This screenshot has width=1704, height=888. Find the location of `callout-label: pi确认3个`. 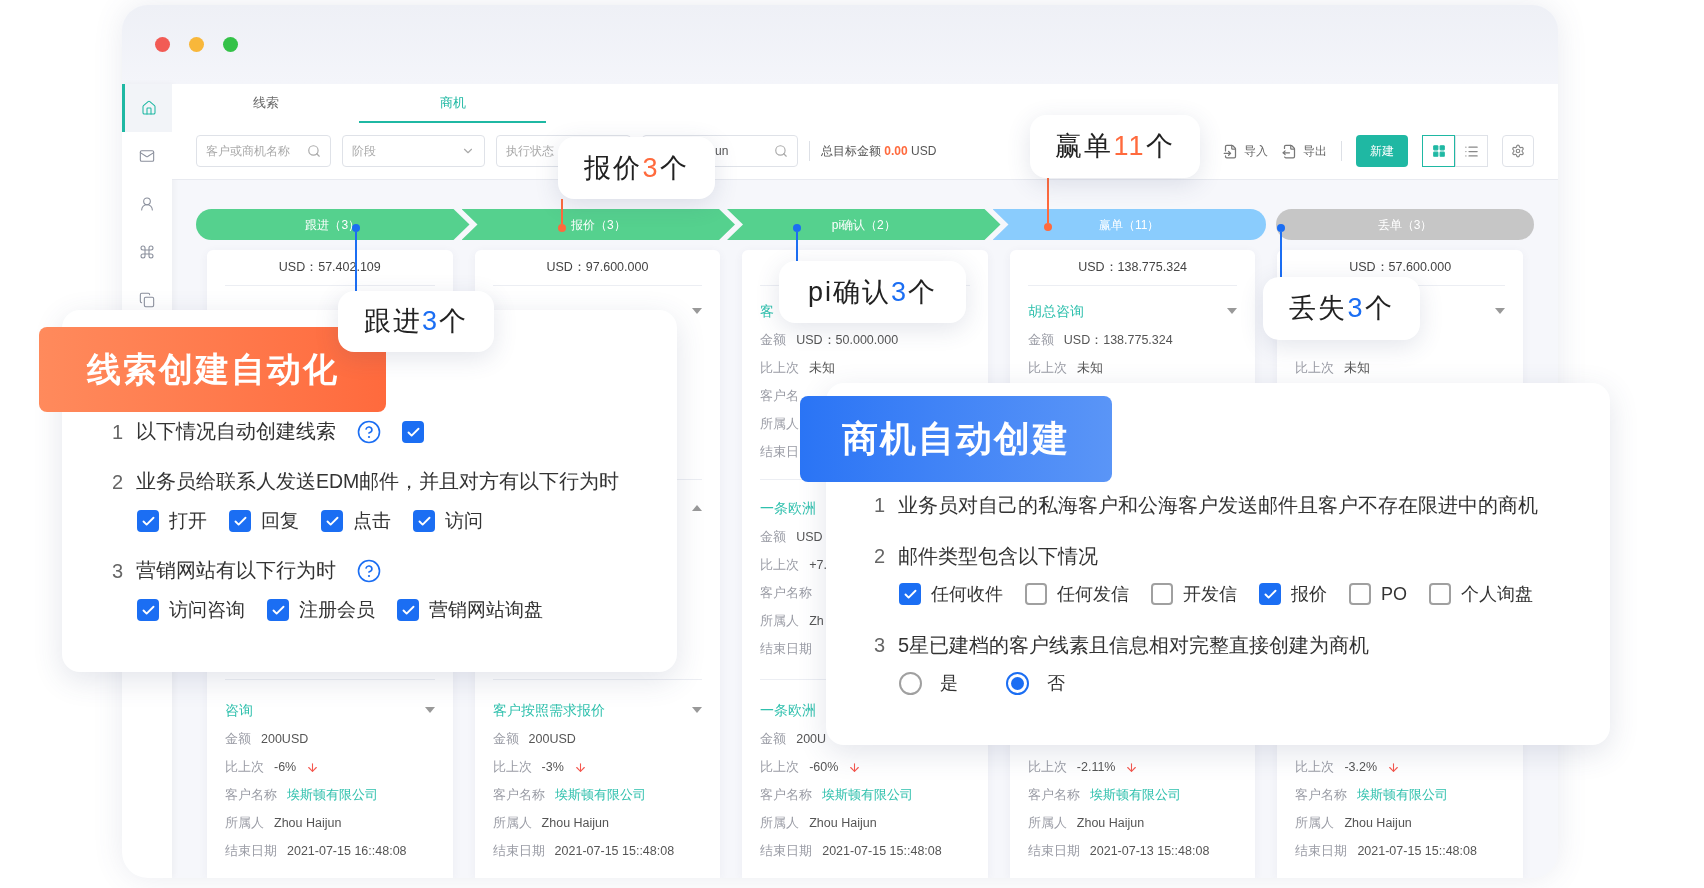

callout-label: pi确认3个 is located at coordinates (872, 292).